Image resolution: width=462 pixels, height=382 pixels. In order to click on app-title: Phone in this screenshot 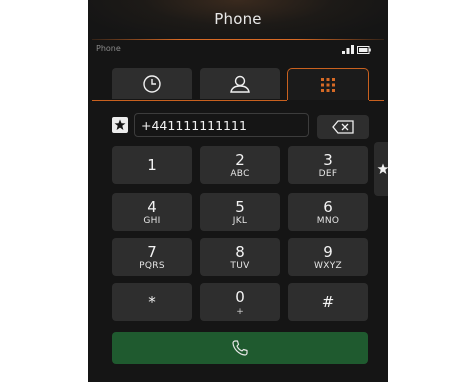, I will do `click(238, 19)`.